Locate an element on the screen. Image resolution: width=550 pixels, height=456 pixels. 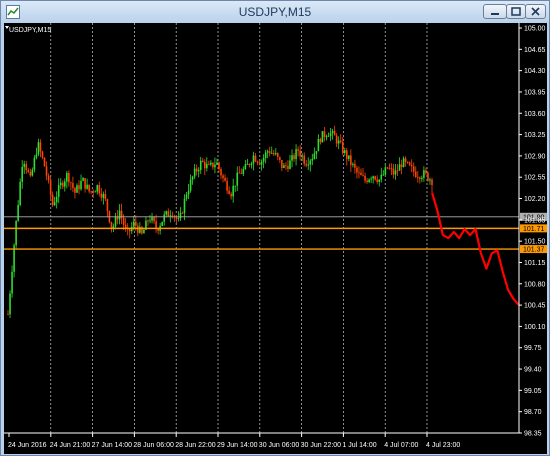
x-tick-label: 1 Jul 14:00 is located at coordinates (359, 445).